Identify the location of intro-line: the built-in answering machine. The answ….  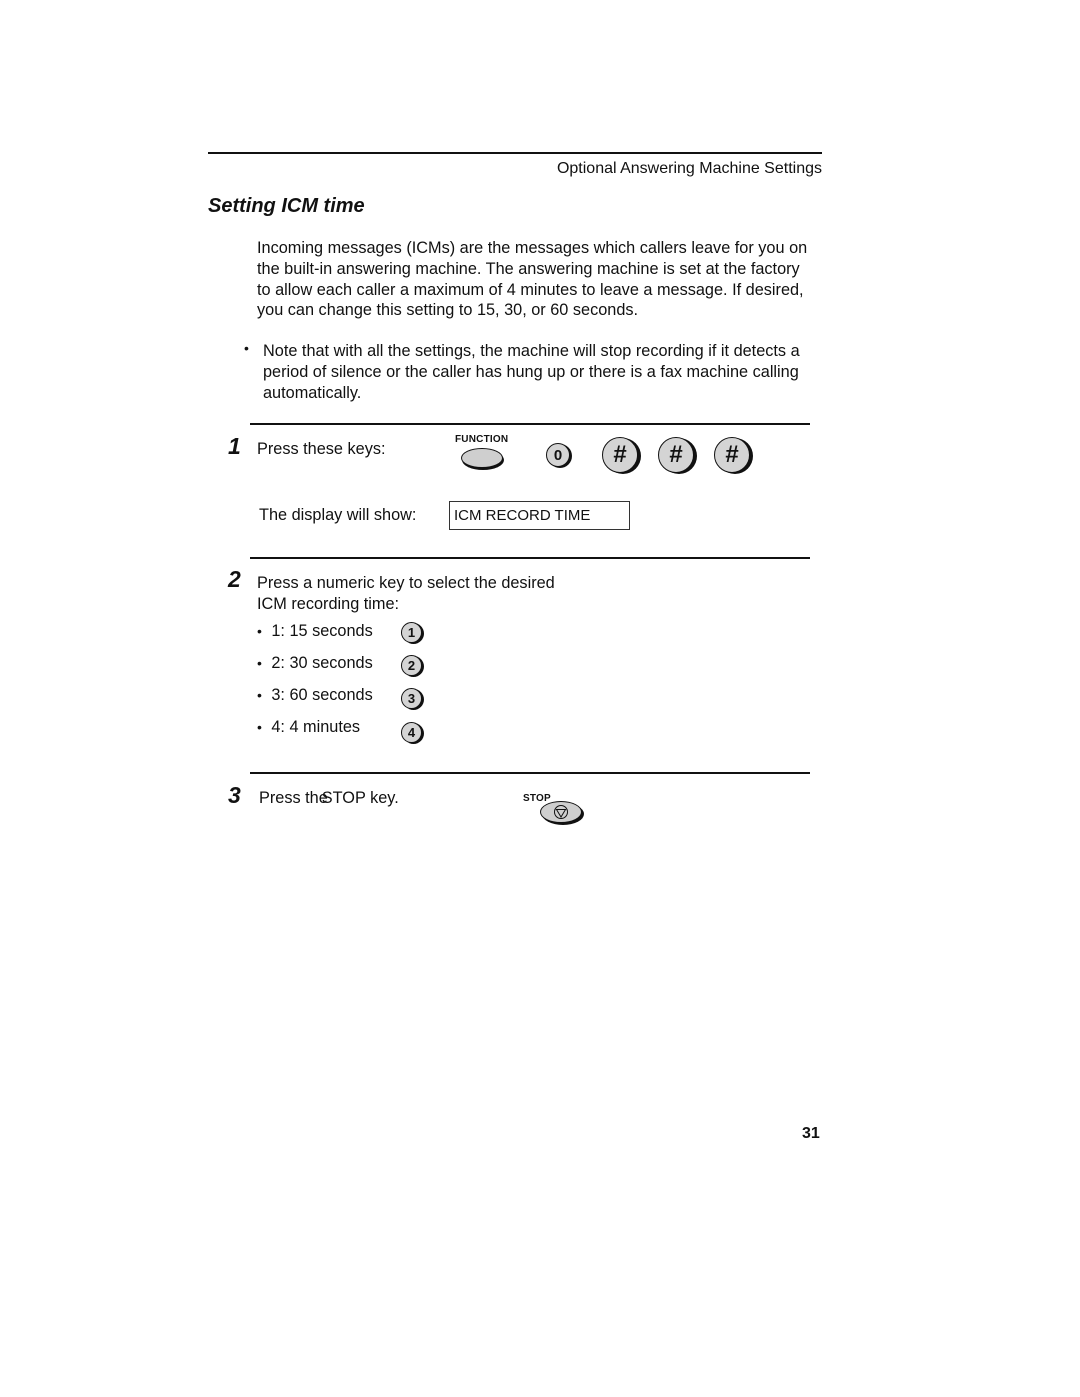
(528, 268).